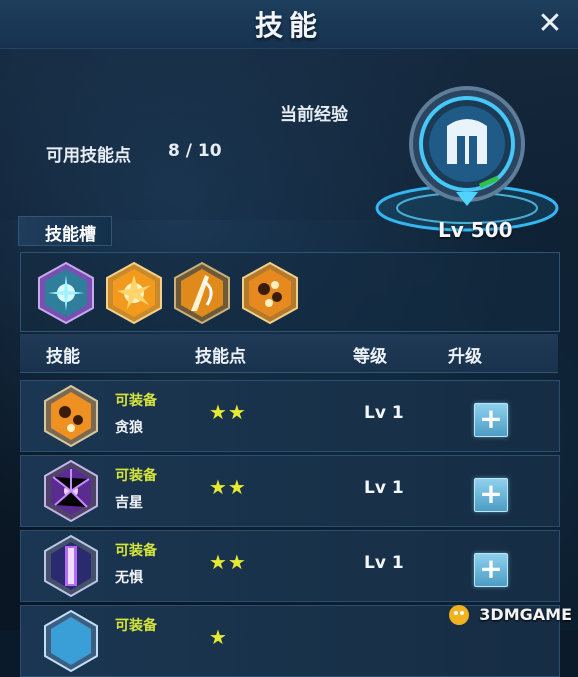 The width and height of the screenshot is (578, 677). What do you see at coordinates (71, 641) in the screenshot?
I see `ice-icon` at bounding box center [71, 641].